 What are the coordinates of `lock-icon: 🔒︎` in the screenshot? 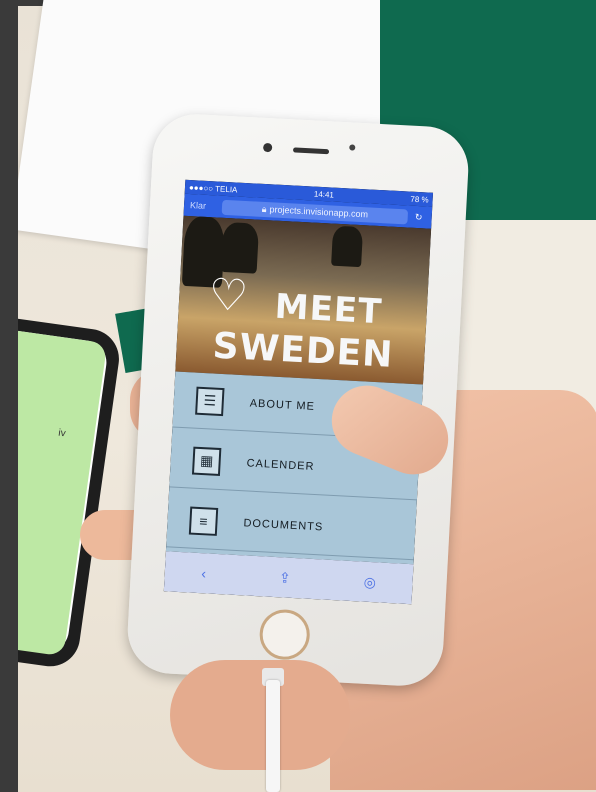 It's located at (264, 208).